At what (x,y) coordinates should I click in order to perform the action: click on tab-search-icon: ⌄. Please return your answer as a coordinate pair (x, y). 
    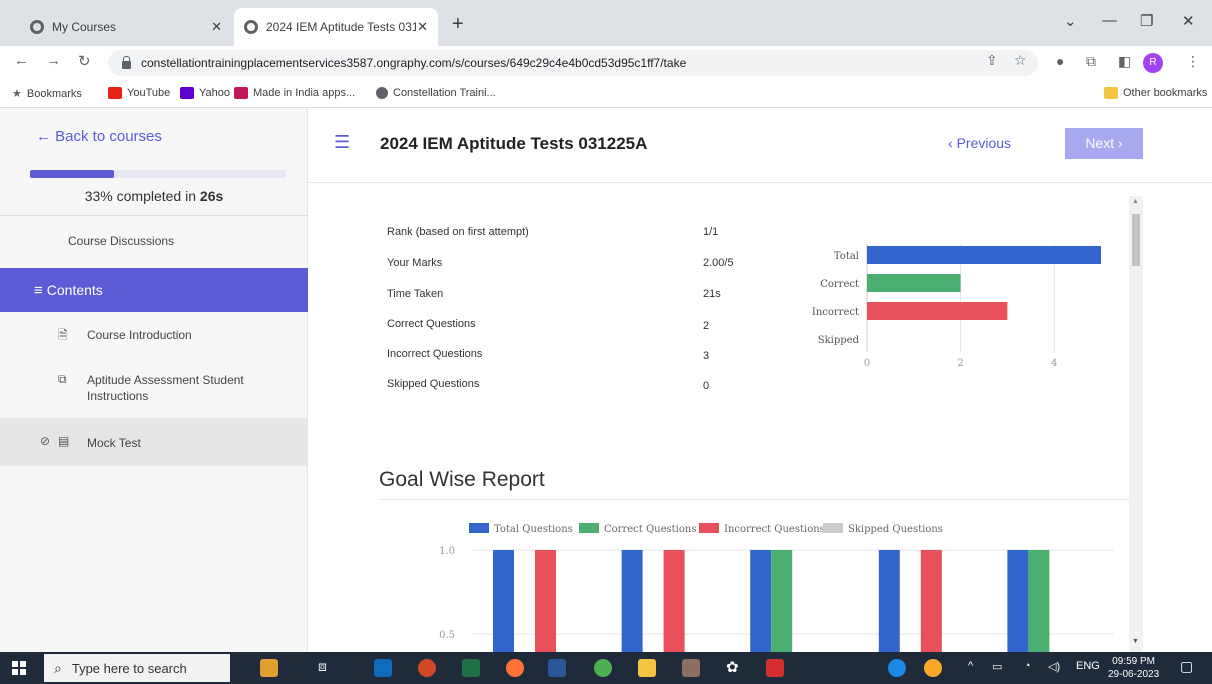
    Looking at the image, I should click on (1070, 21).